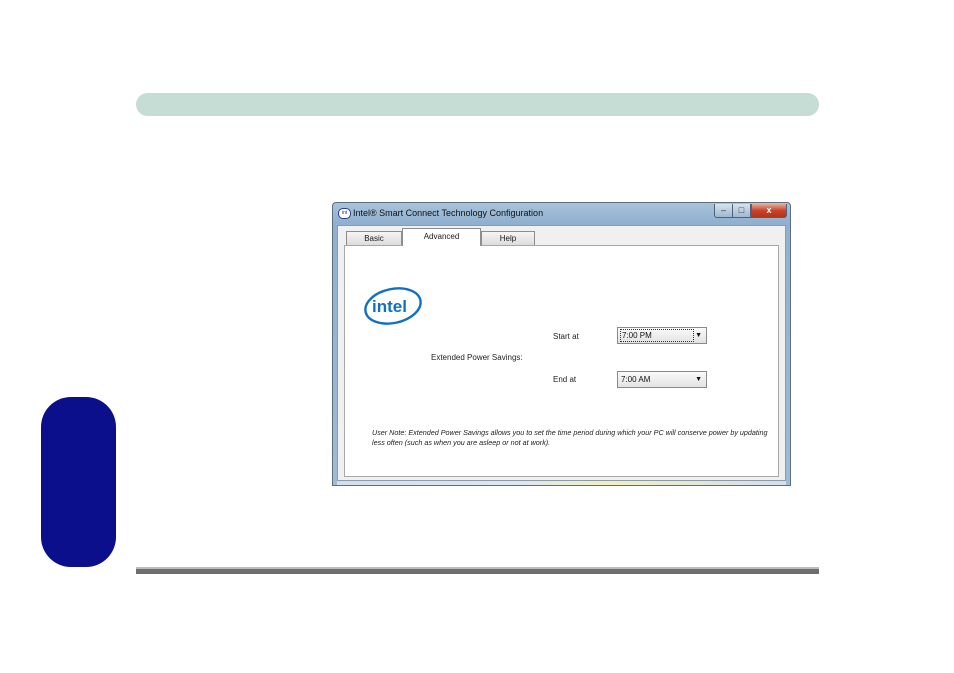 Image resolution: width=954 pixels, height=673 pixels. What do you see at coordinates (565, 379) in the screenshot?
I see `end-at-label: End at` at bounding box center [565, 379].